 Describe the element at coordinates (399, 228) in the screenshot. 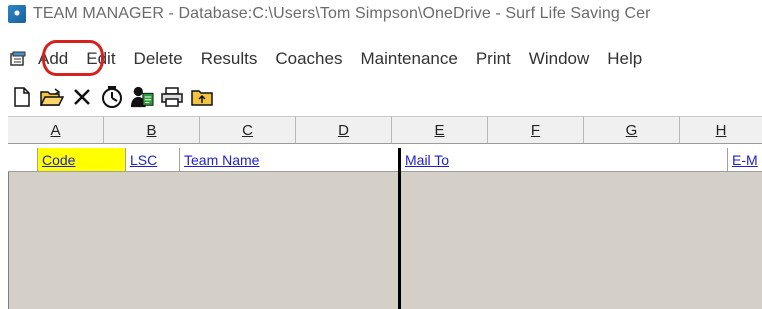

I see `pane-splitter` at that location.